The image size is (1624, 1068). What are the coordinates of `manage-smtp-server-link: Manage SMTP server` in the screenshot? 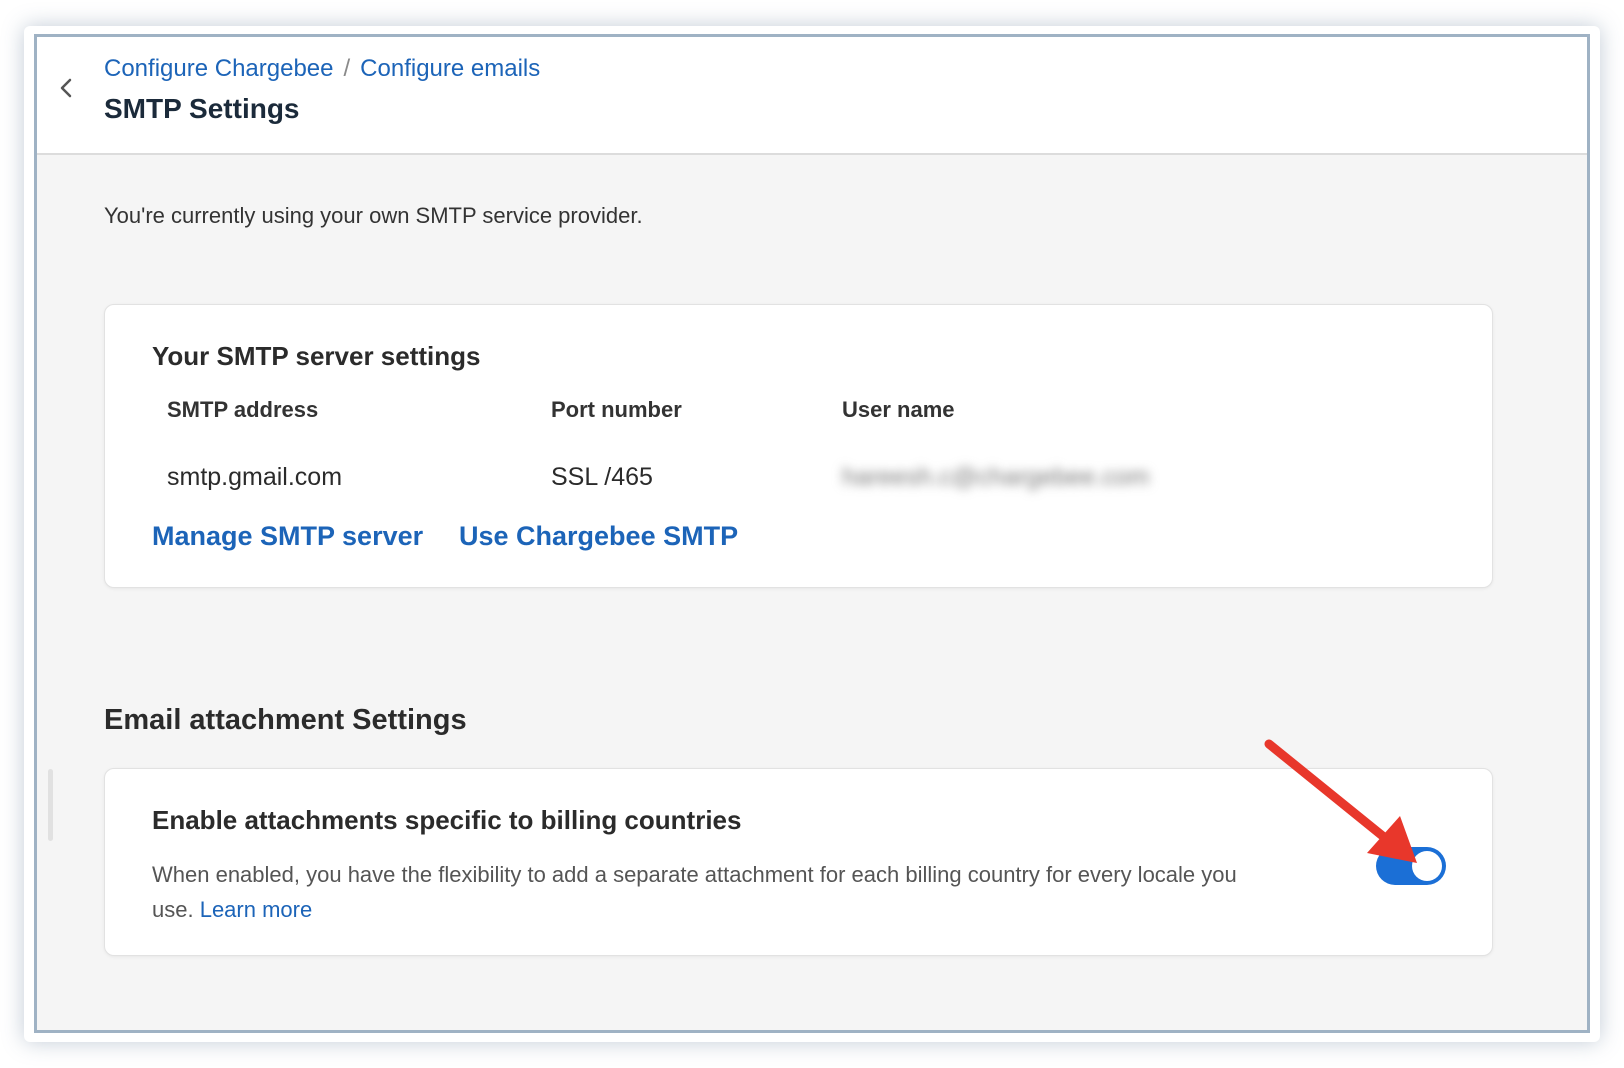 It's located at (287, 536).